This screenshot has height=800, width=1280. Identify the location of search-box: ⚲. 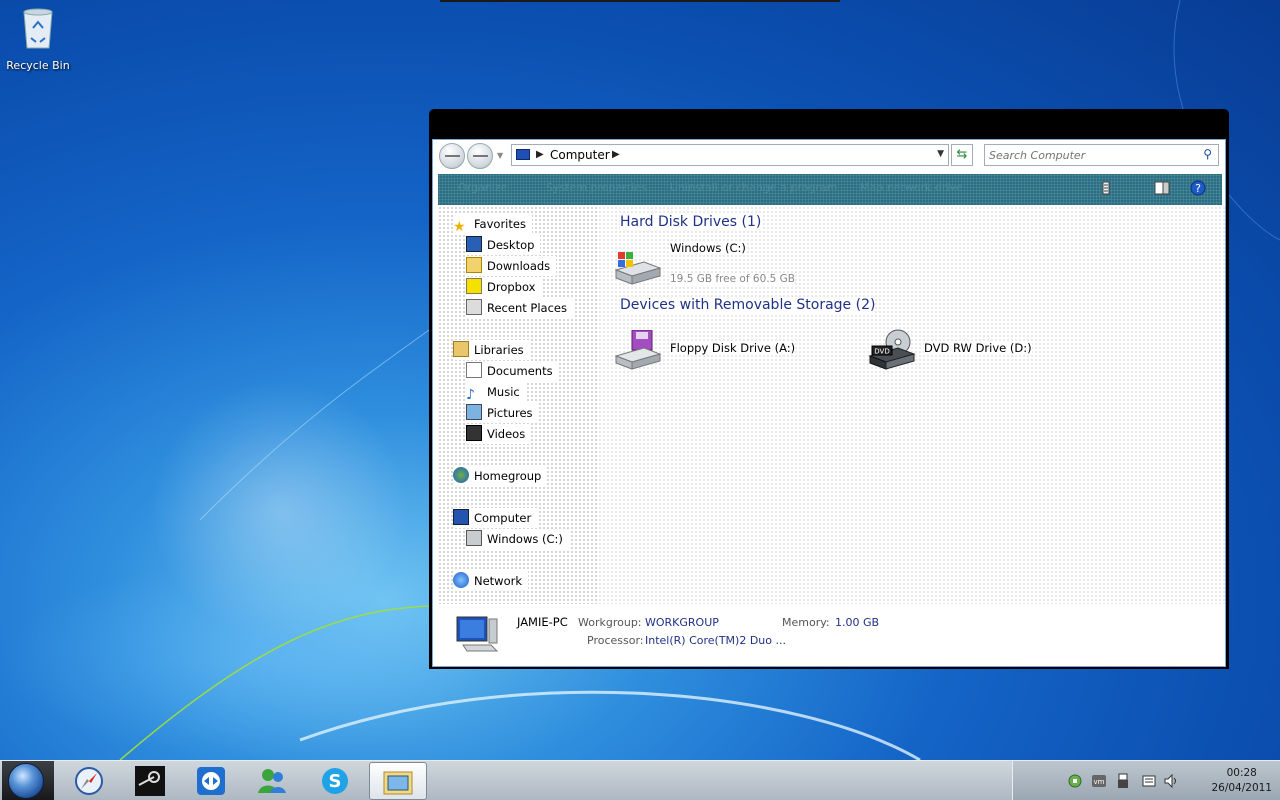
(1101, 155).